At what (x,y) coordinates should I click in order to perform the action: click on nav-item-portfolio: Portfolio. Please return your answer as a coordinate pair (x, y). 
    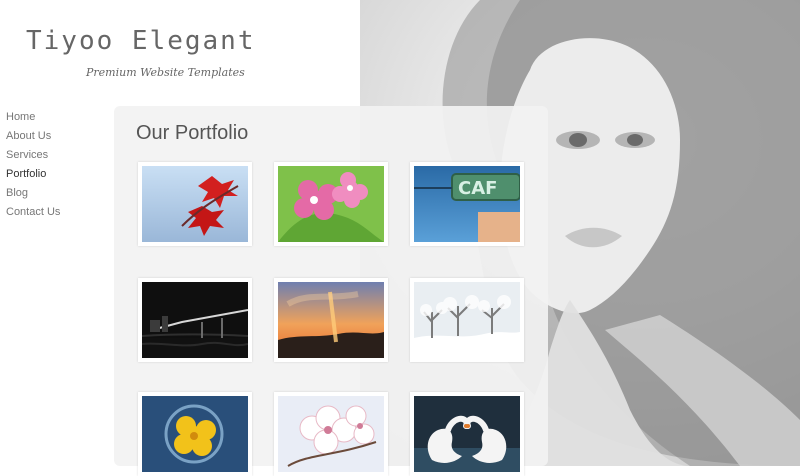
    Looking at the image, I should click on (56, 174).